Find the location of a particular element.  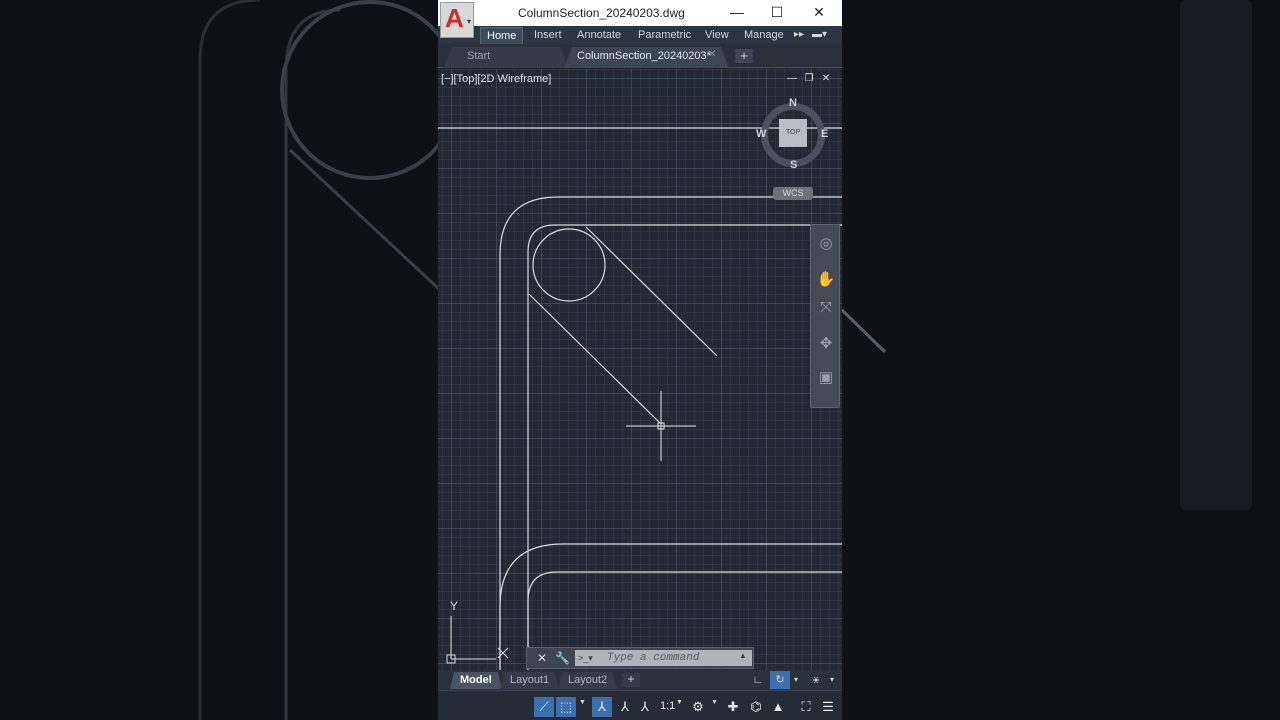

zoom-icon: ⤧ is located at coordinates (826, 308).